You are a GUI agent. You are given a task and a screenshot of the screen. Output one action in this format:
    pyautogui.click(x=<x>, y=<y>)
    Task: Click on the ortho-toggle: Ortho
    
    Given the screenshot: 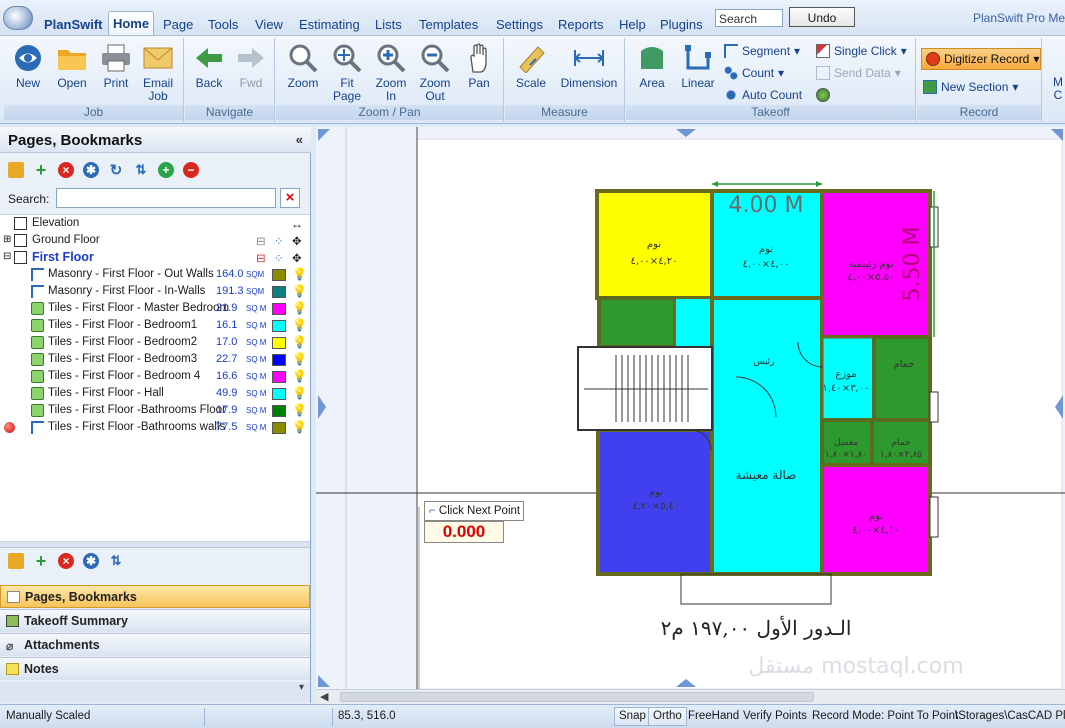 What is the action you would take?
    pyautogui.click(x=667, y=716)
    